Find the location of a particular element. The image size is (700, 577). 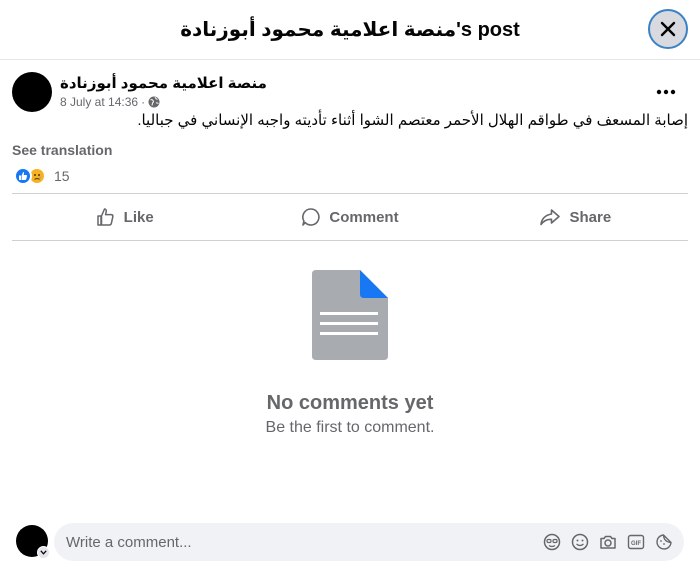

share-button: Share is located at coordinates (575, 217).